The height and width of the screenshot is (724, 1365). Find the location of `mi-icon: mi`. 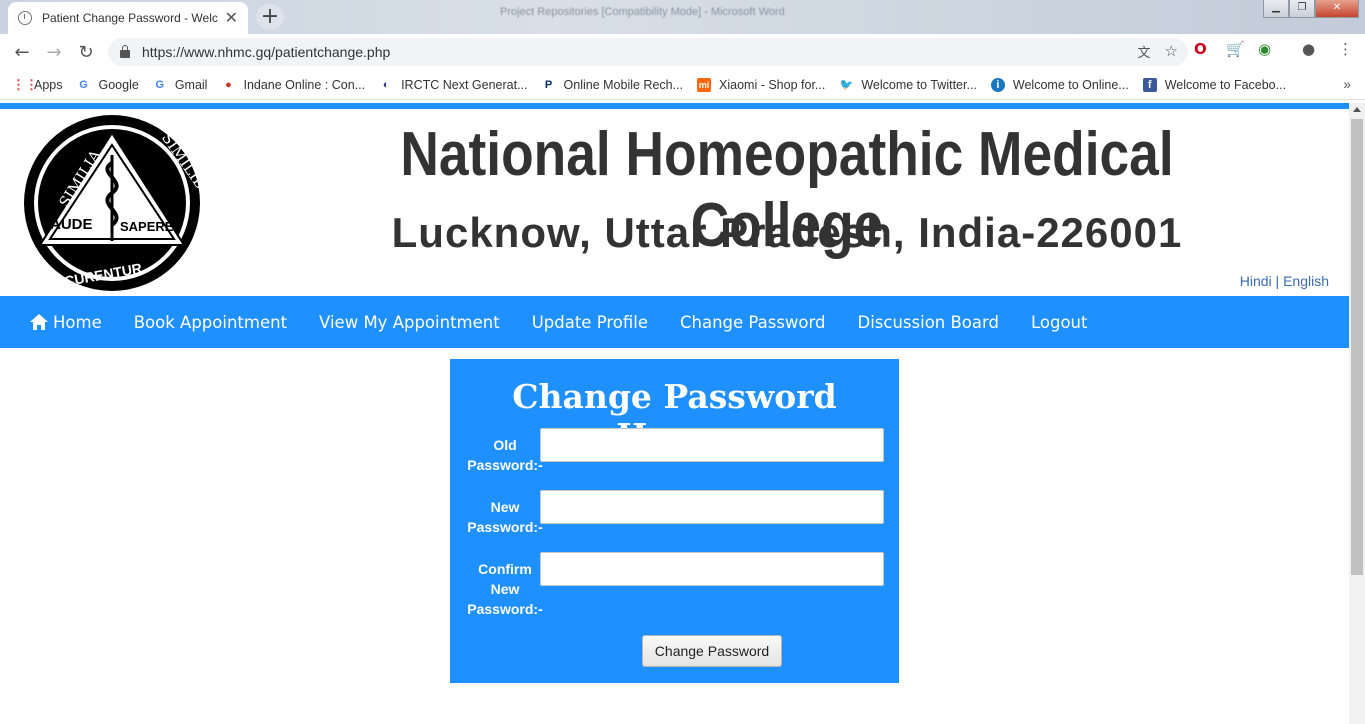

mi-icon: mi is located at coordinates (704, 84).